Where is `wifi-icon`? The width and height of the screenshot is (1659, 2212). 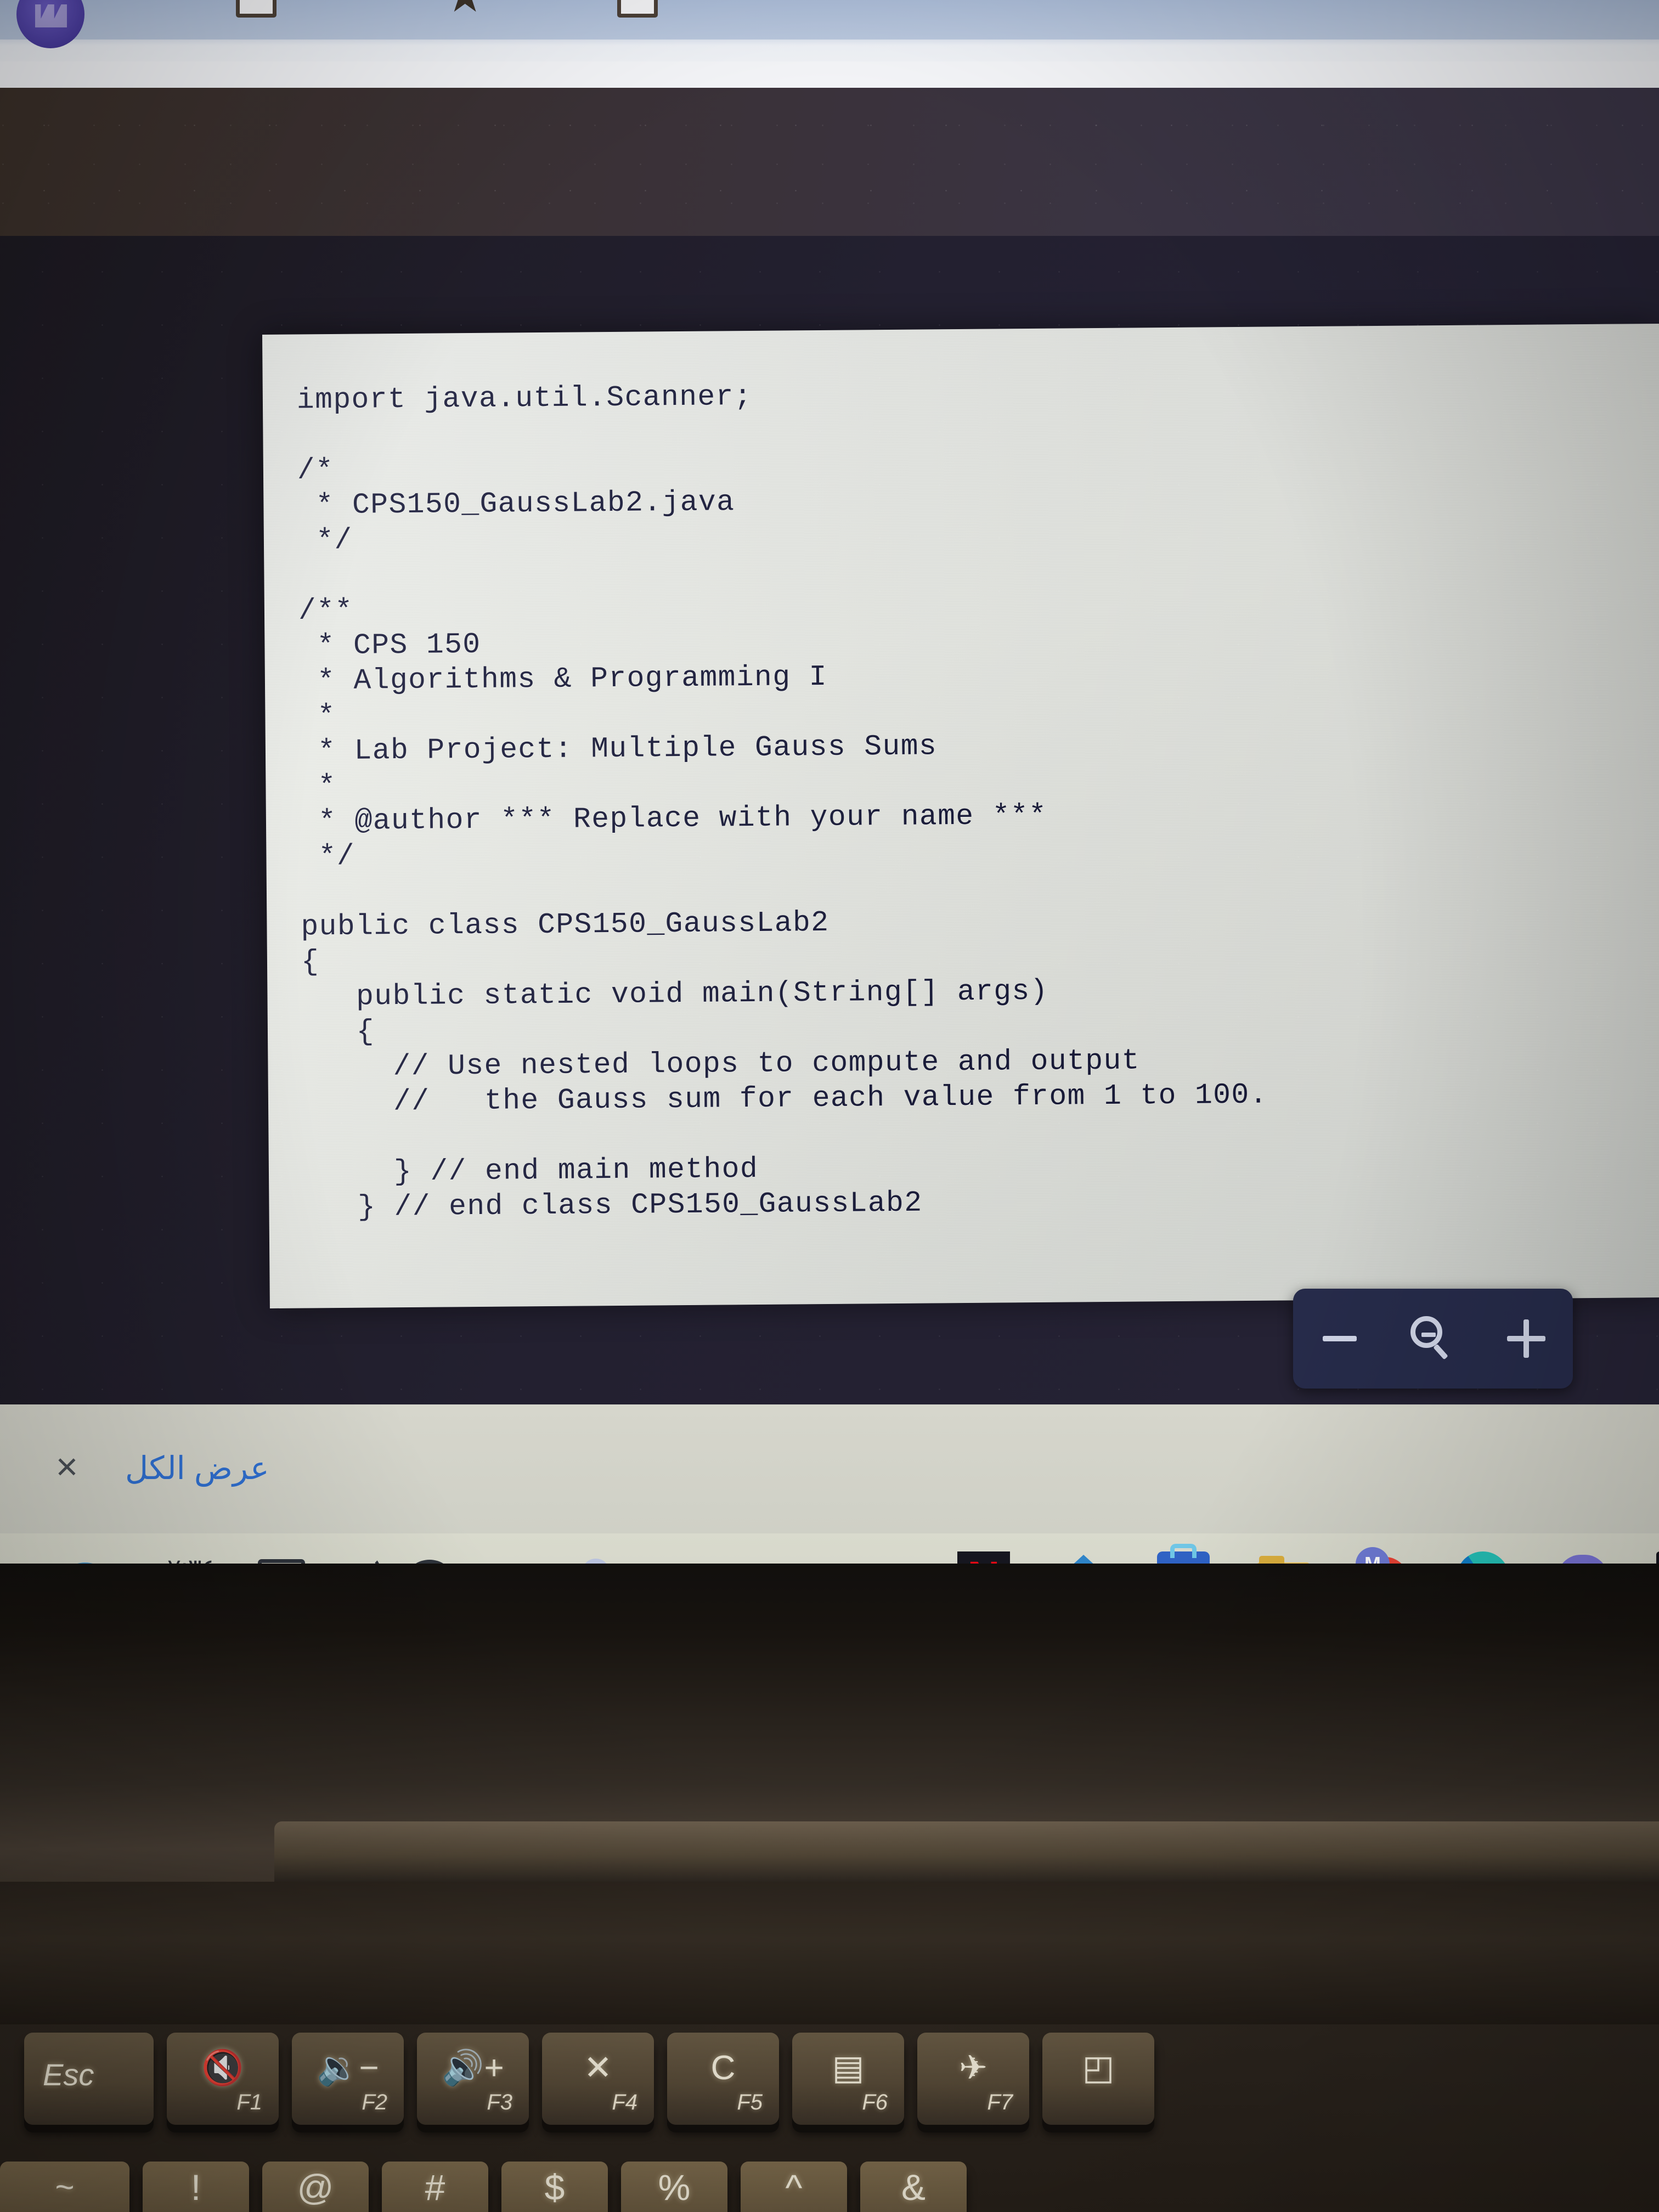 wifi-icon is located at coordinates (430, 1560).